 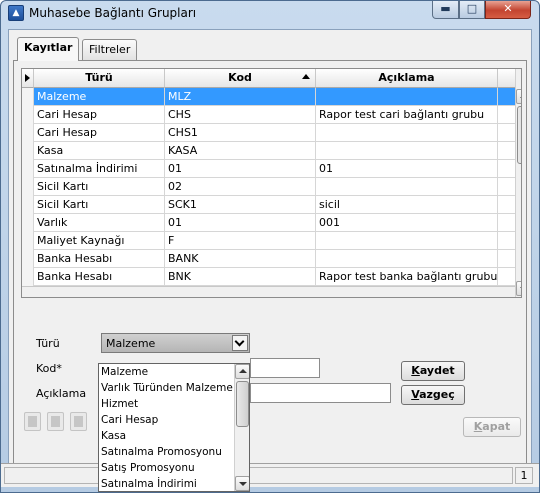 What do you see at coordinates (519, 135) in the screenshot?
I see `scroll-thumb` at bounding box center [519, 135].